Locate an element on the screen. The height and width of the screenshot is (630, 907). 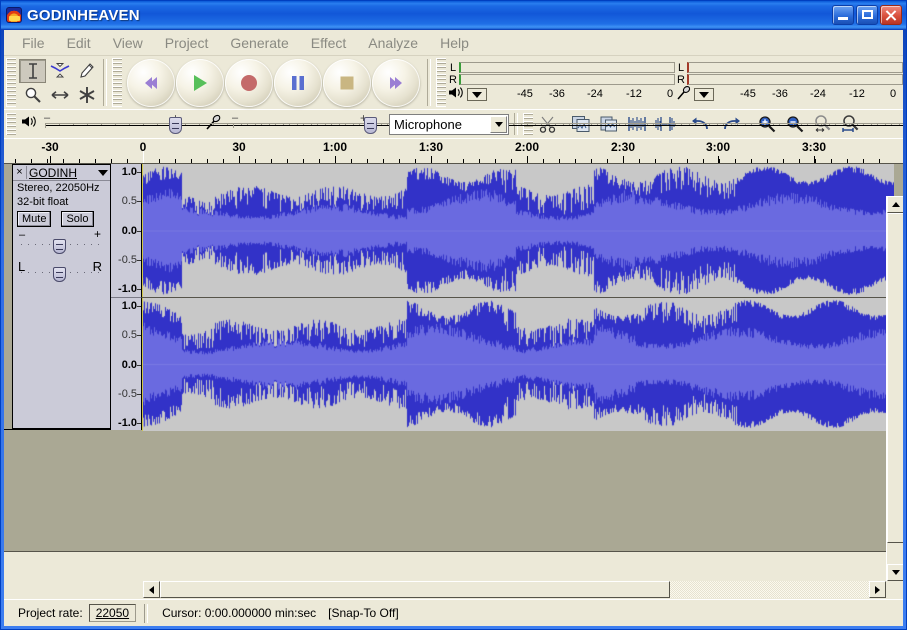
menu-view: View is located at coordinates (128, 43).